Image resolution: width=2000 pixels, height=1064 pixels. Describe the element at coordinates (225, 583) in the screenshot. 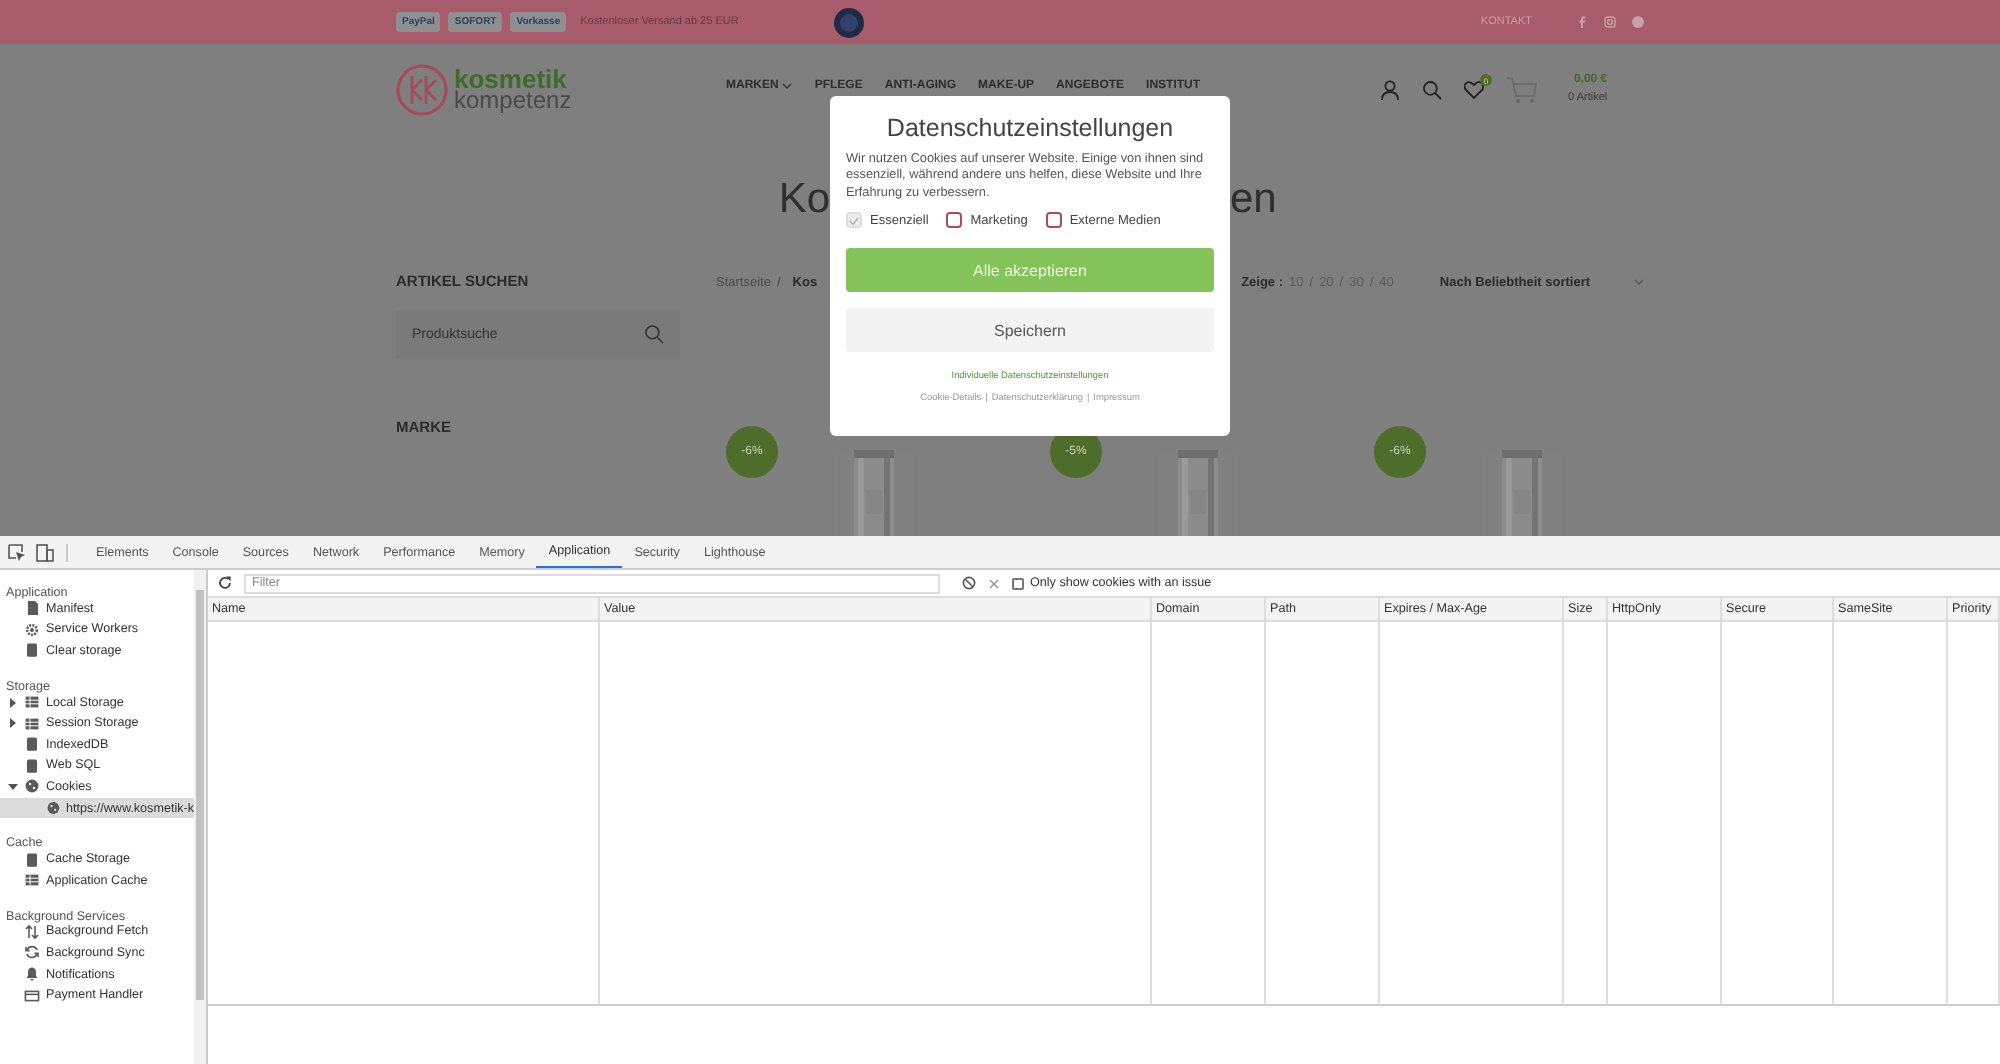

I see `refresh-icon` at that location.